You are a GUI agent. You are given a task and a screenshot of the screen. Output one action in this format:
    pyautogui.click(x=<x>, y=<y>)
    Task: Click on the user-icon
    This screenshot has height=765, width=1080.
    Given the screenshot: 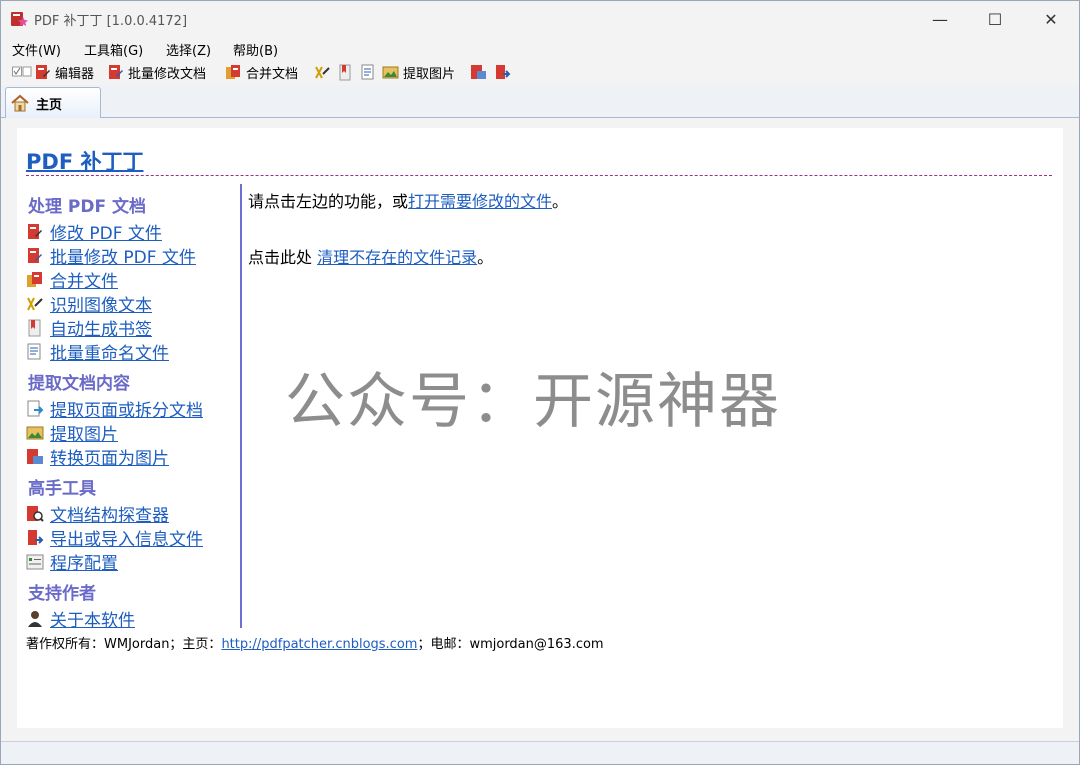 What is the action you would take?
    pyautogui.click(x=35, y=618)
    